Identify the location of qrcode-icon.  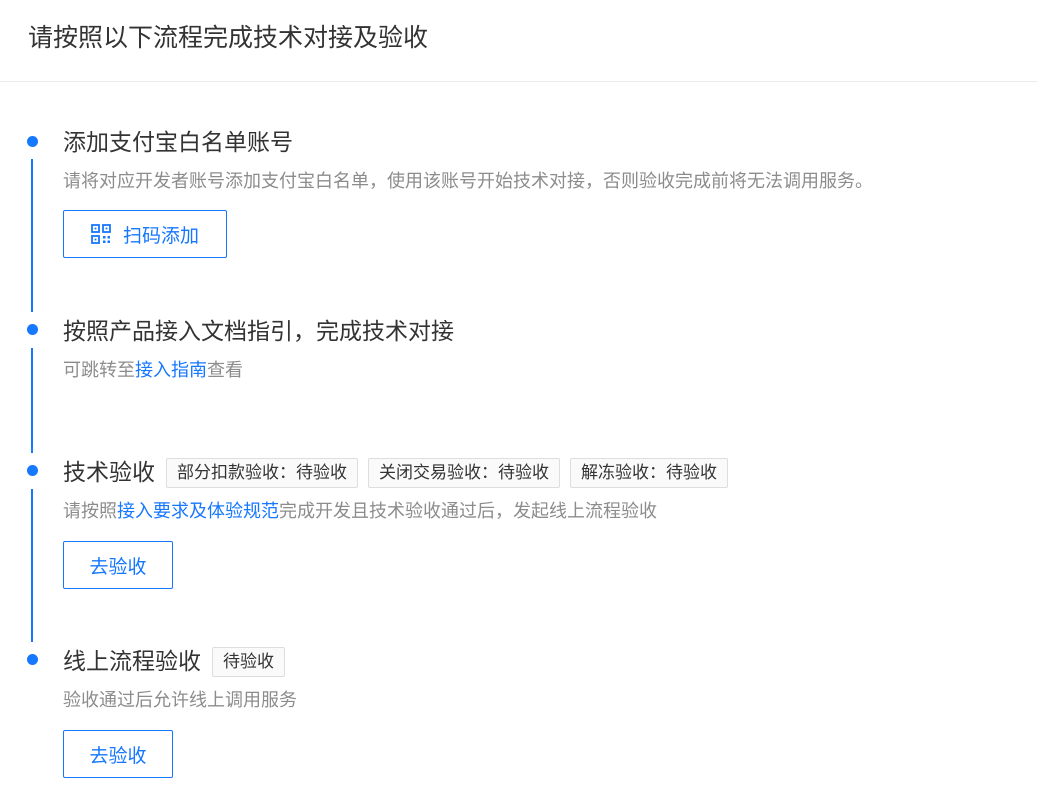
(101, 234).